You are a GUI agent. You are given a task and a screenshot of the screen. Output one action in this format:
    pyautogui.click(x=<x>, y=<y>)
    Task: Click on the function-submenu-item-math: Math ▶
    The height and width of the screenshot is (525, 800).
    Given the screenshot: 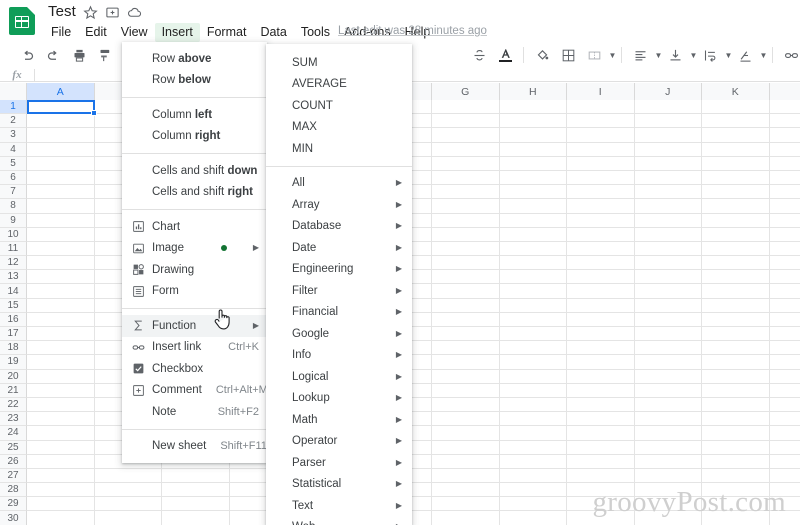 What is the action you would take?
    pyautogui.click(x=339, y=420)
    